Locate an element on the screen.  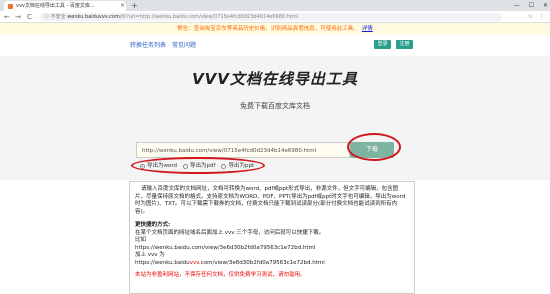
notice-text: 警告：查询淘宝京东等商品历史价格，识别商品真假信息，可使用此工具。 is located at coordinates (268, 29).